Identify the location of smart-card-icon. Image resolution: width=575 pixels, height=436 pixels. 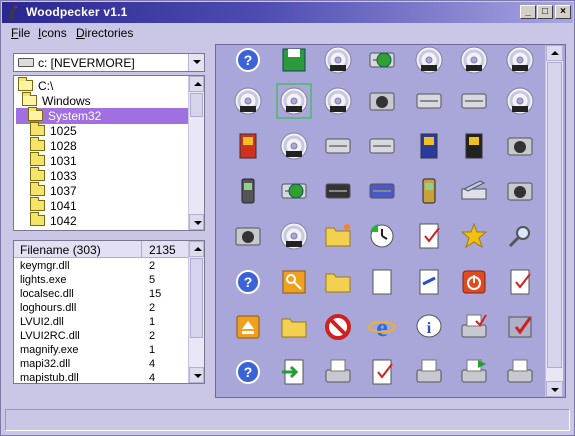
(429, 146).